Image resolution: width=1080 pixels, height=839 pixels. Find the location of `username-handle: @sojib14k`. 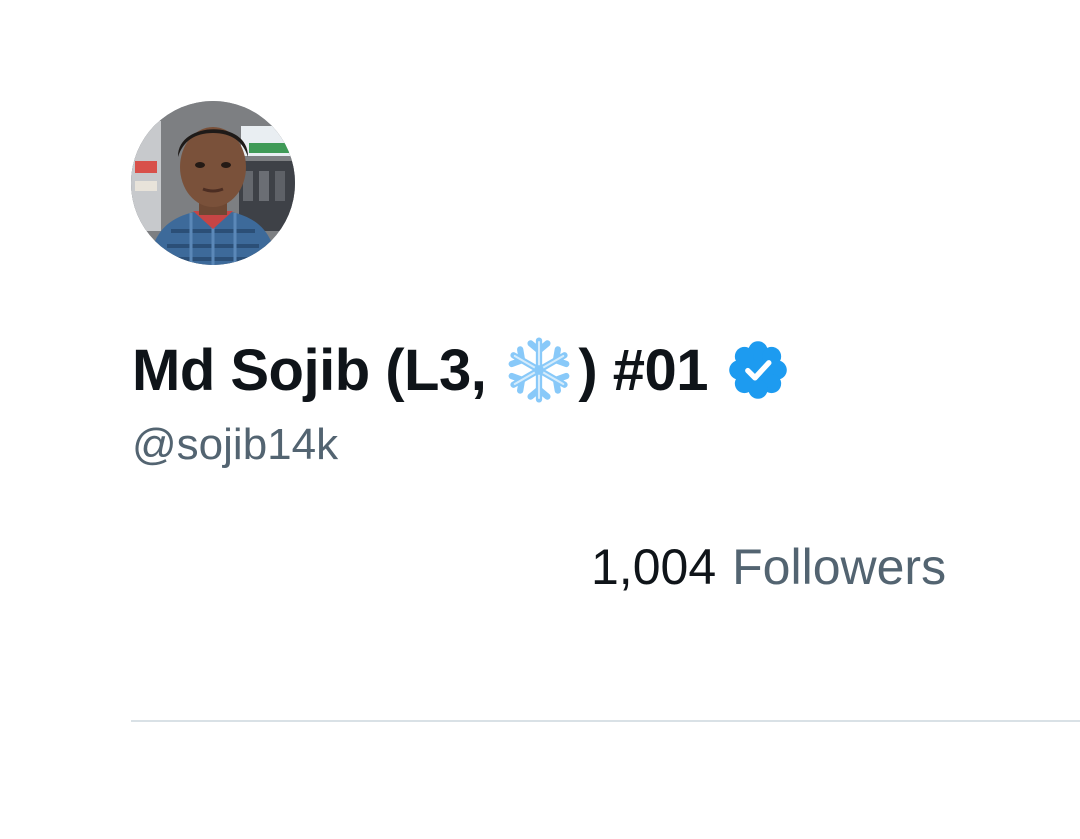

username-handle: @sojib14k is located at coordinates (235, 444).